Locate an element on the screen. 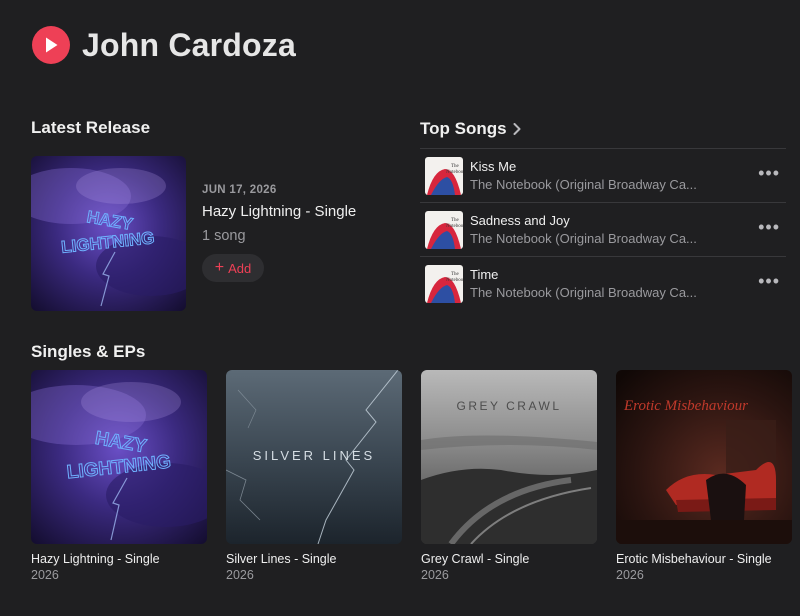 The width and height of the screenshot is (800, 616). svg-text: GREY CRAWL is located at coordinates (508, 406).